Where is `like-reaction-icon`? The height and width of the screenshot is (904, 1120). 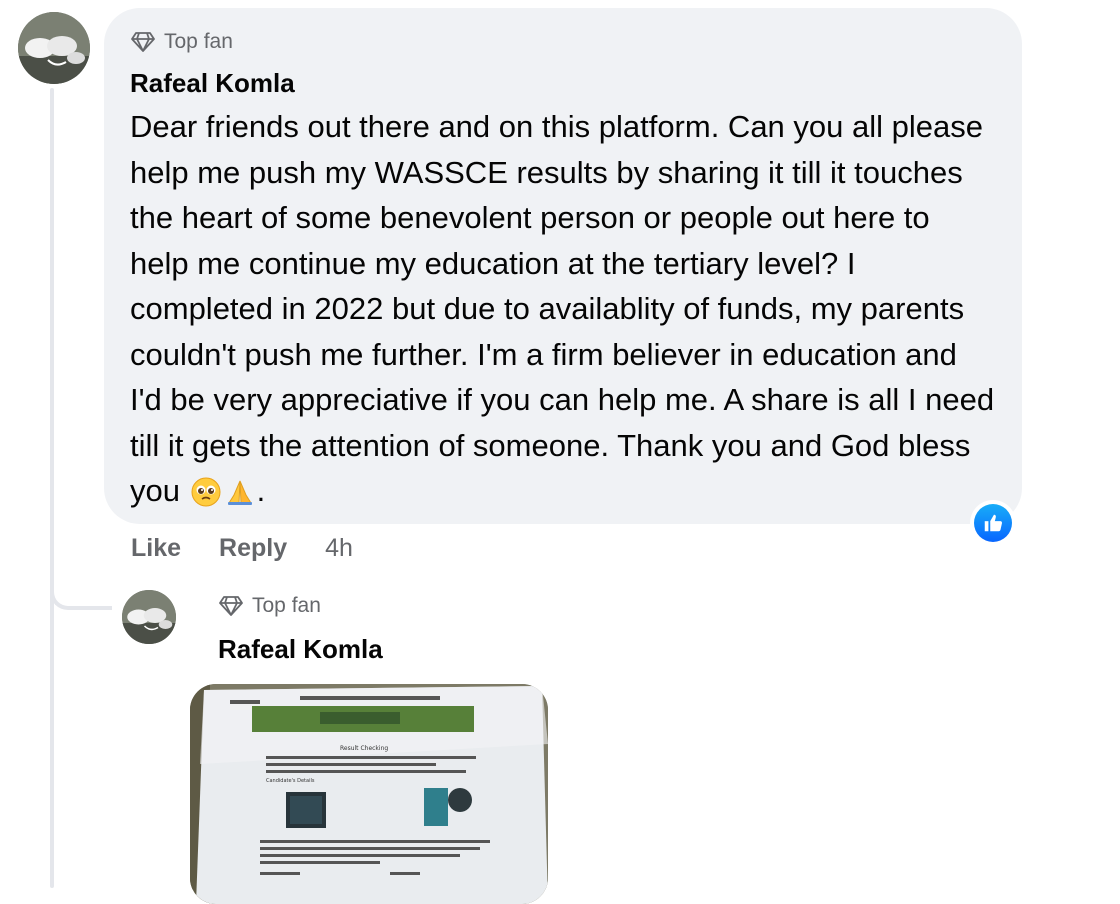 like-reaction-icon is located at coordinates (993, 523).